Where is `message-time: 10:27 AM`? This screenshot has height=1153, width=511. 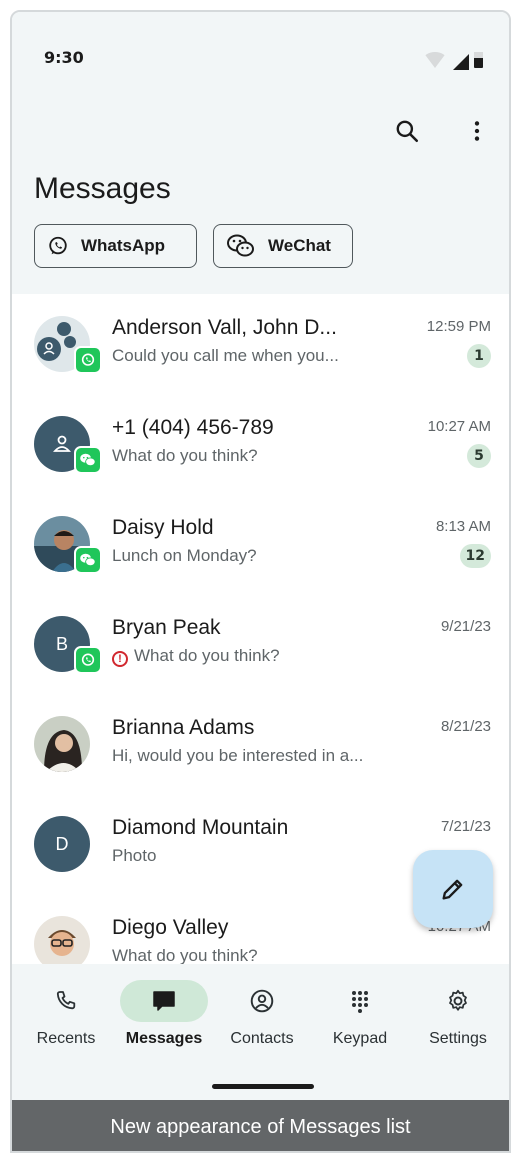
message-time: 10:27 AM is located at coordinates (459, 426).